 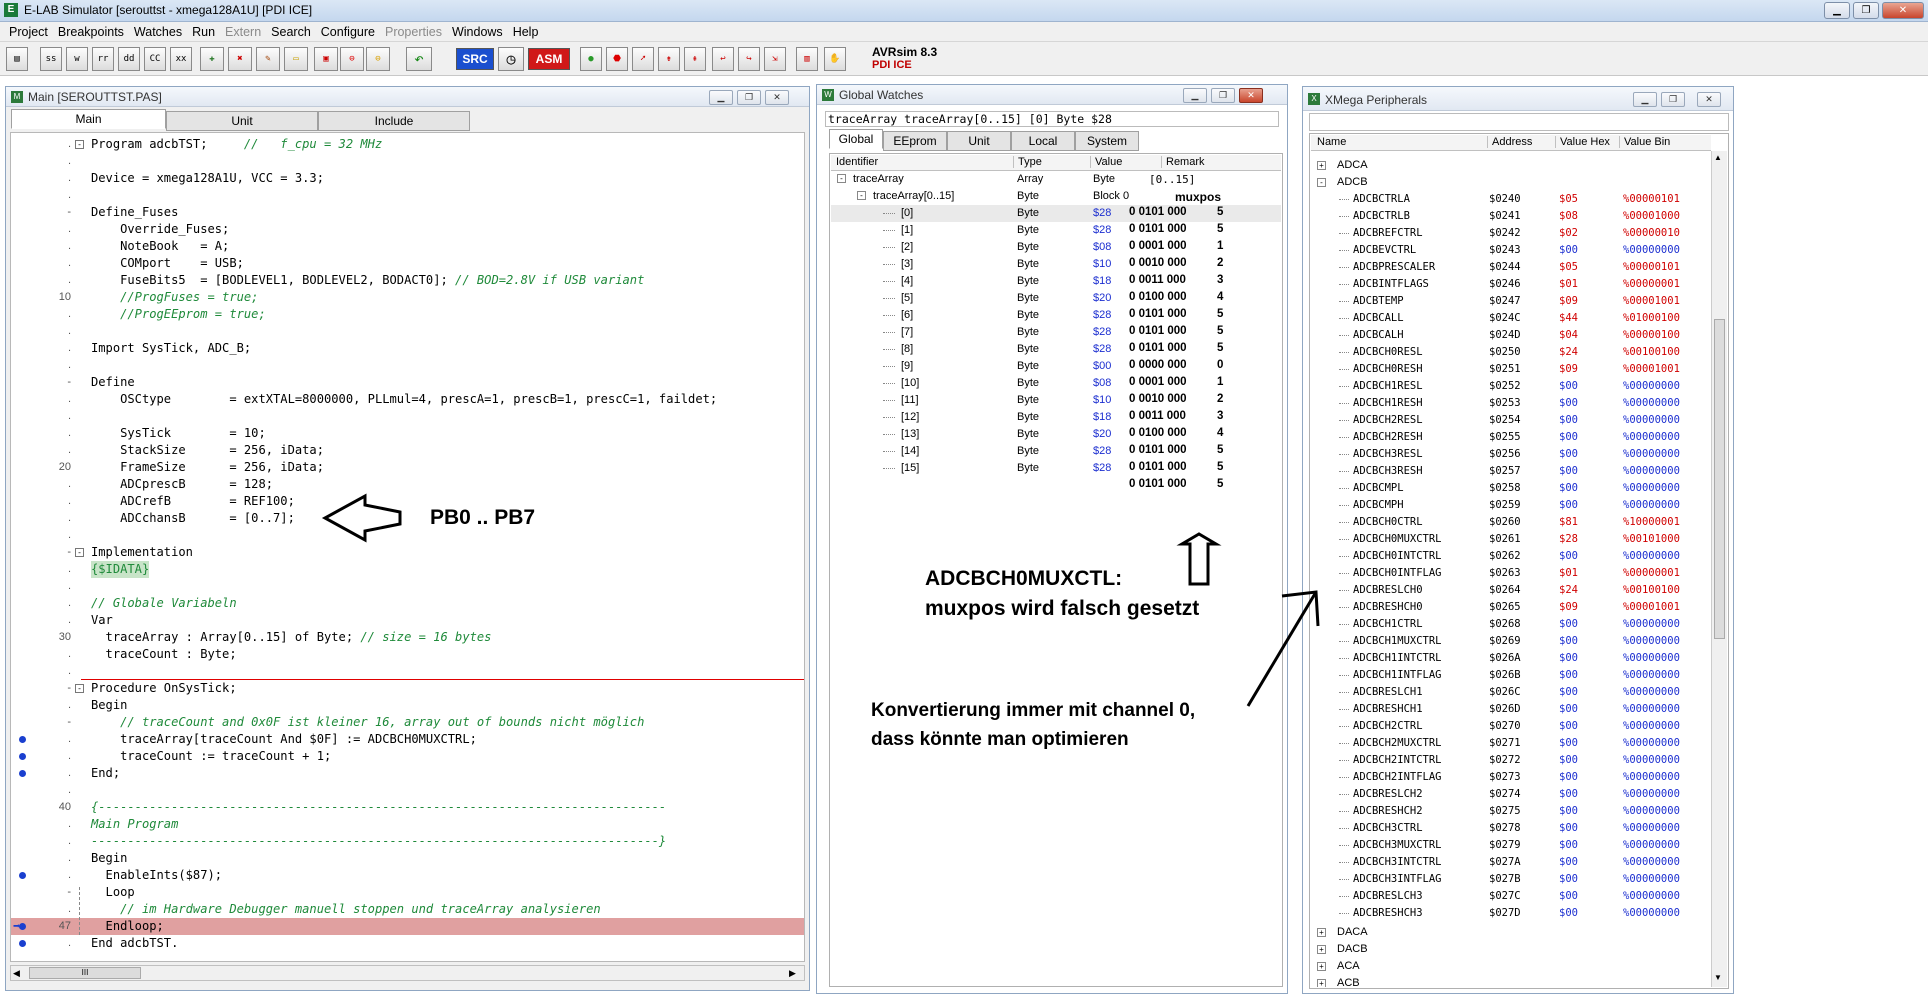 What do you see at coordinates (749, 97) in the screenshot?
I see `main-maximize-button: ❐` at bounding box center [749, 97].